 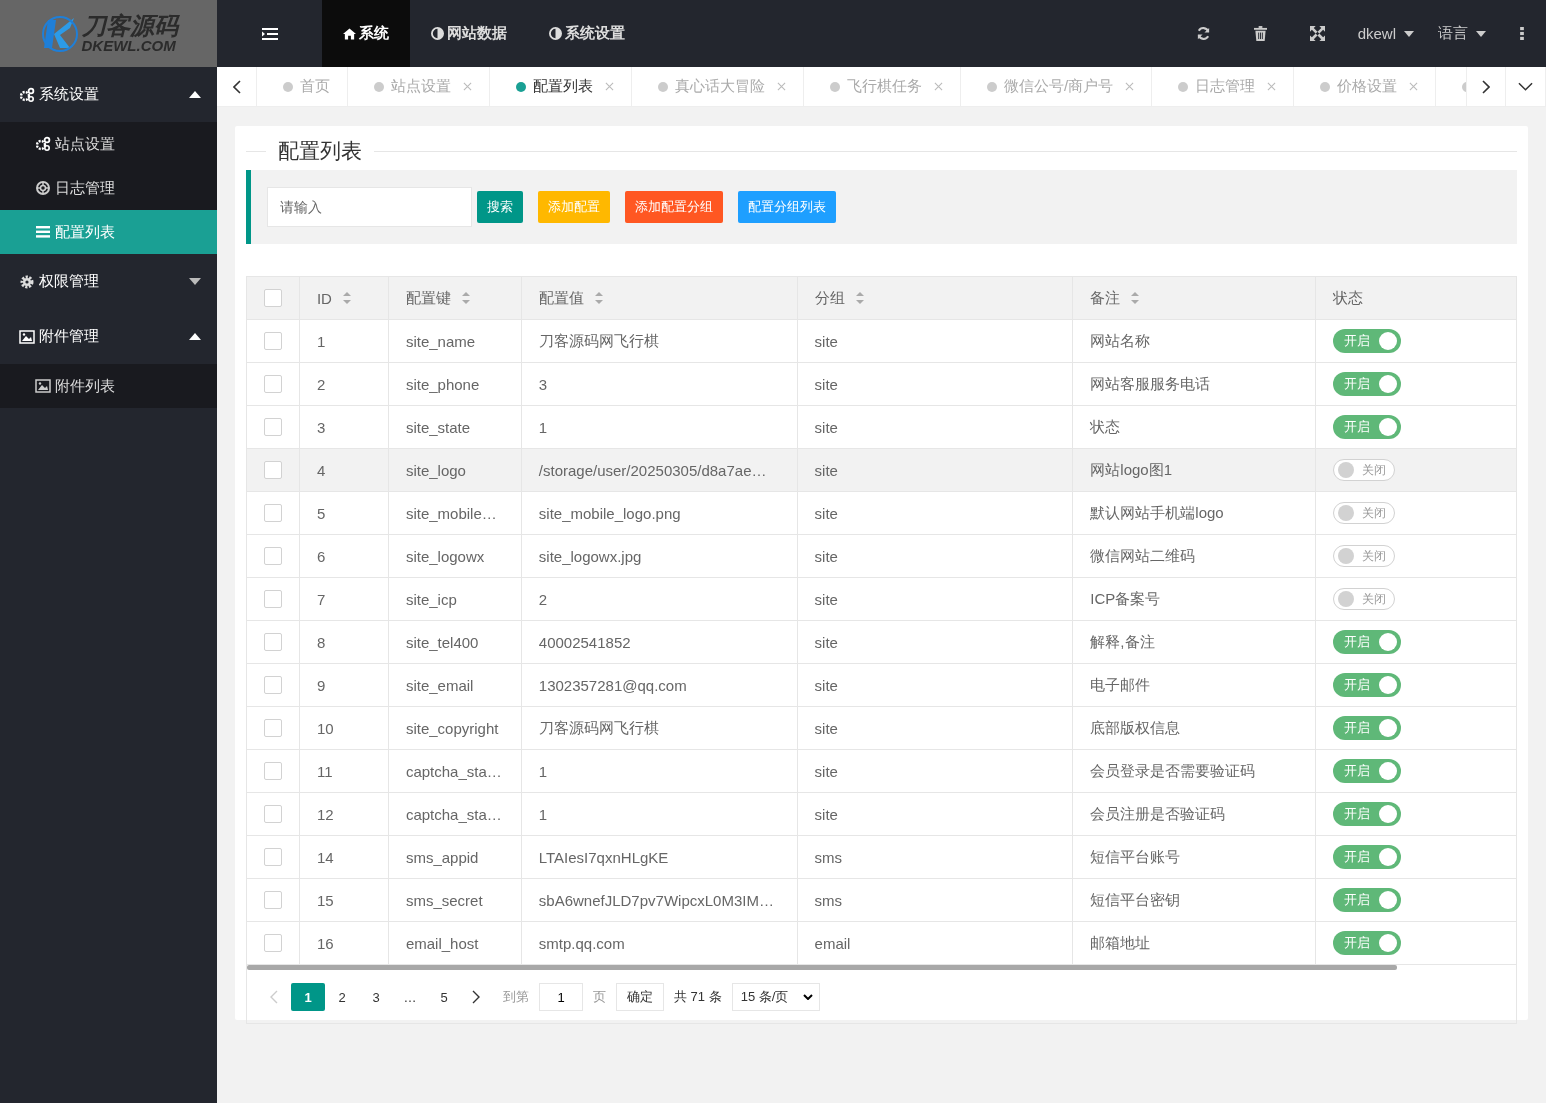 I want to click on sidebar-item: 站点设置, so click(x=108, y=144).